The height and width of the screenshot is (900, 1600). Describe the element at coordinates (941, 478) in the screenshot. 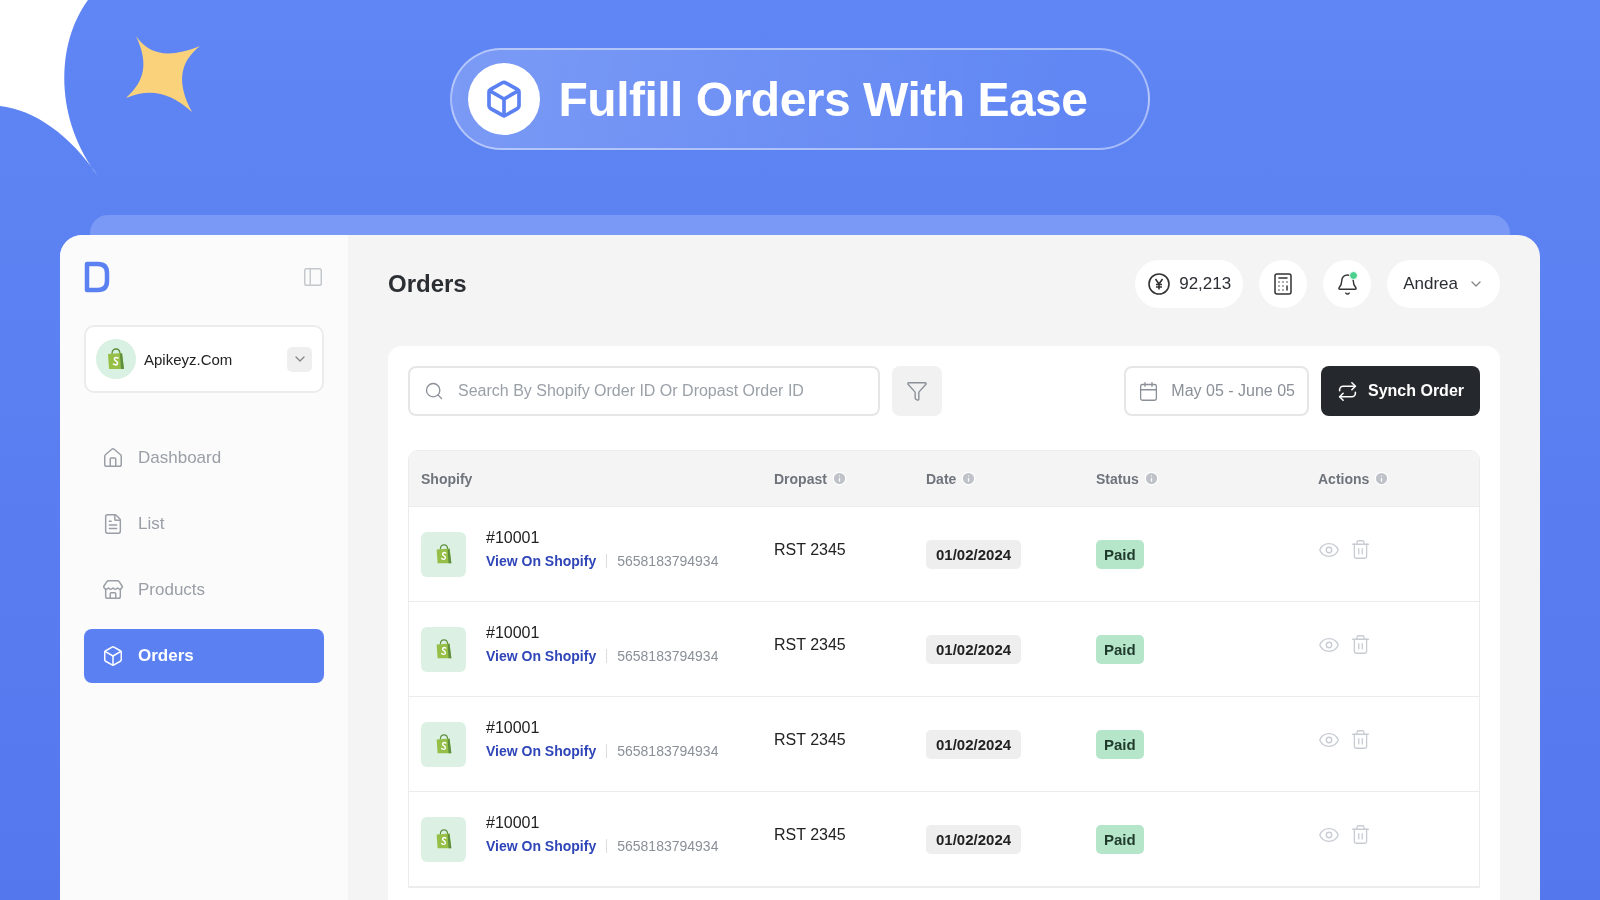

I see `column-header: Date` at that location.